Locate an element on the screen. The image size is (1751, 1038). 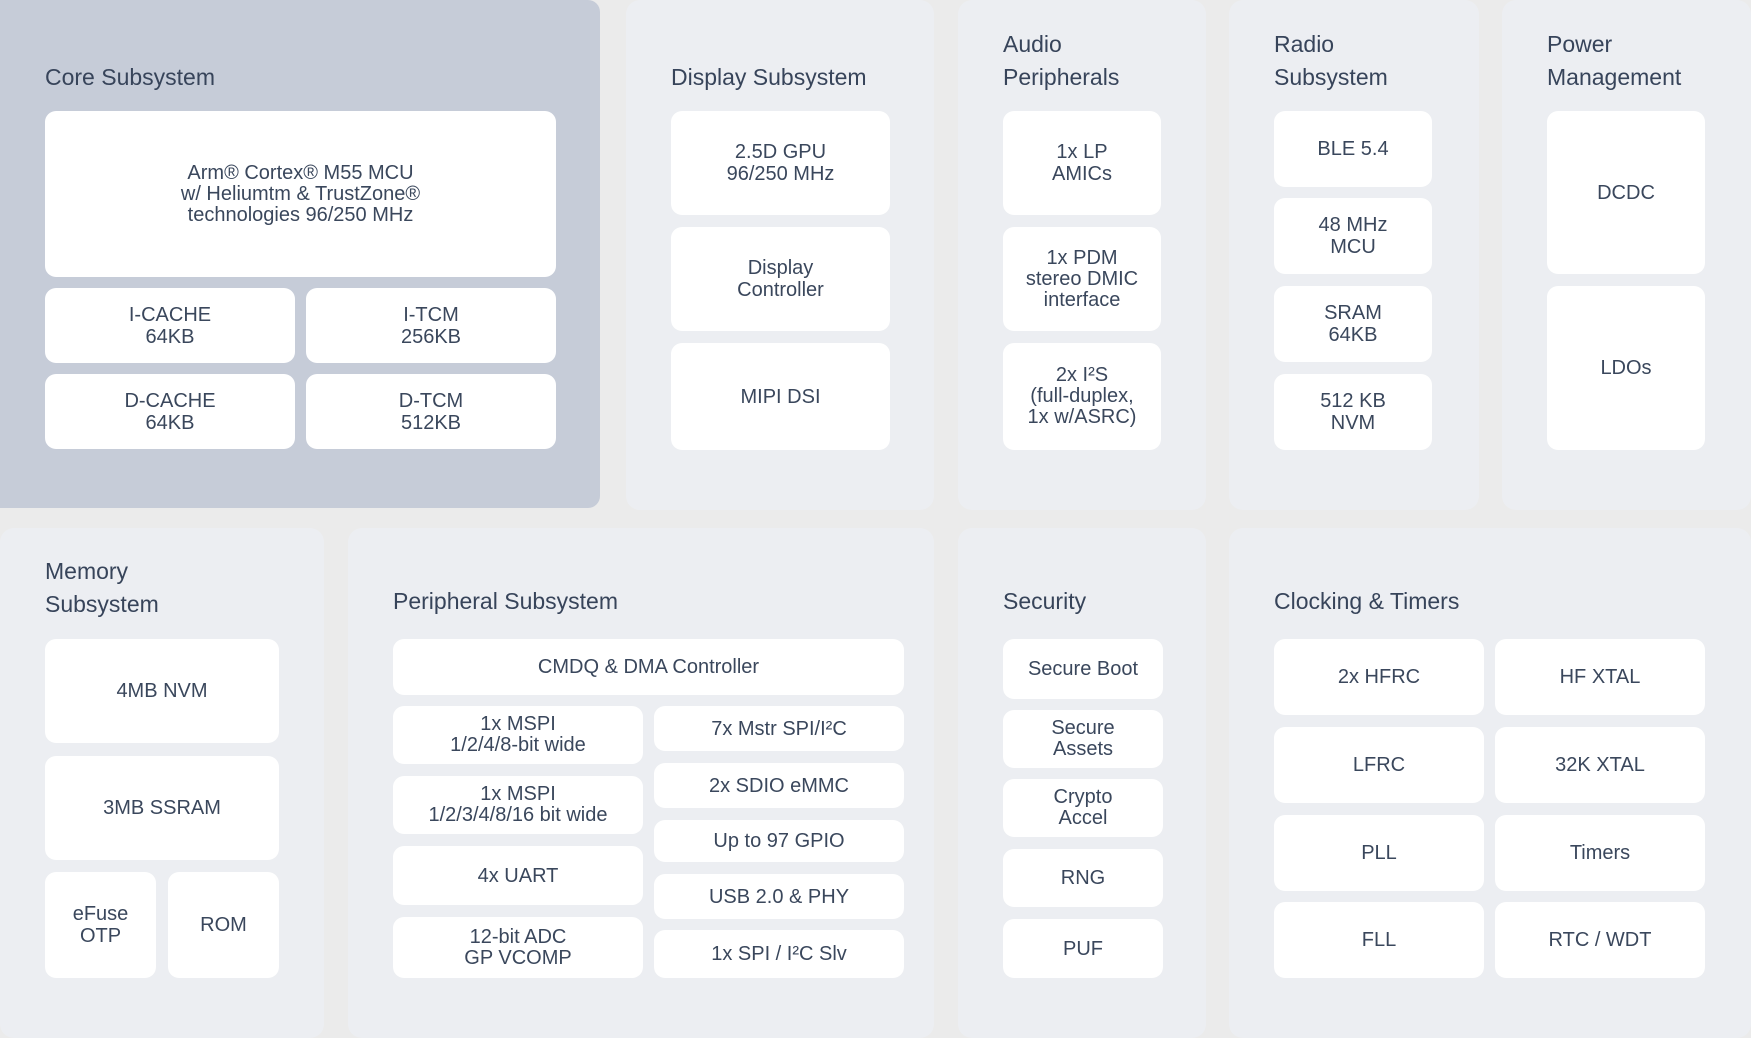
clocking-timers-title: Clocking & Timers is located at coordinates (1367, 601).